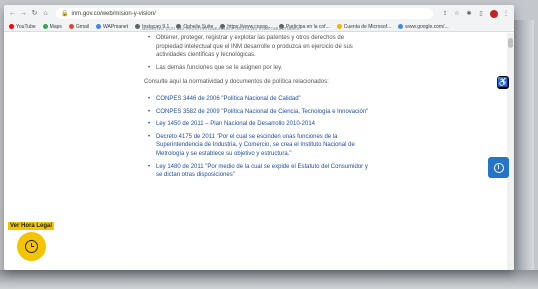  What do you see at coordinates (23, 13) in the screenshot?
I see `forward-icon: →` at bounding box center [23, 13].